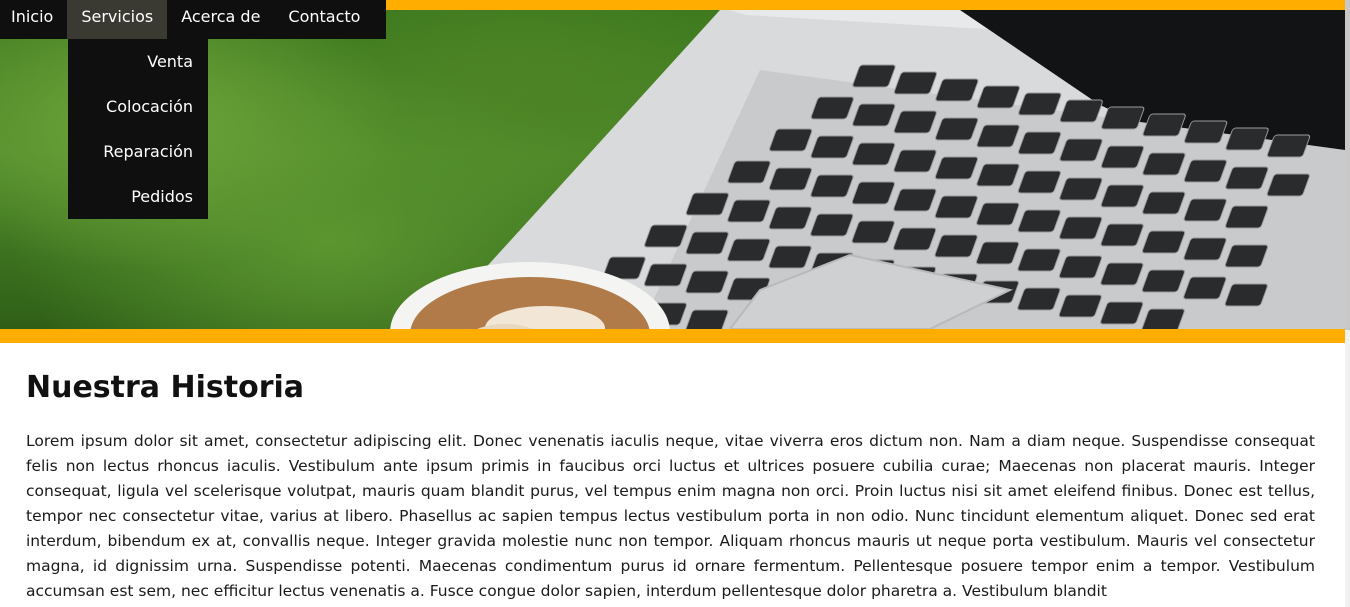 This screenshot has width=1350, height=607. Describe the element at coordinates (138, 61) in the screenshot. I see `dropdown-item-venta: Venta` at that location.